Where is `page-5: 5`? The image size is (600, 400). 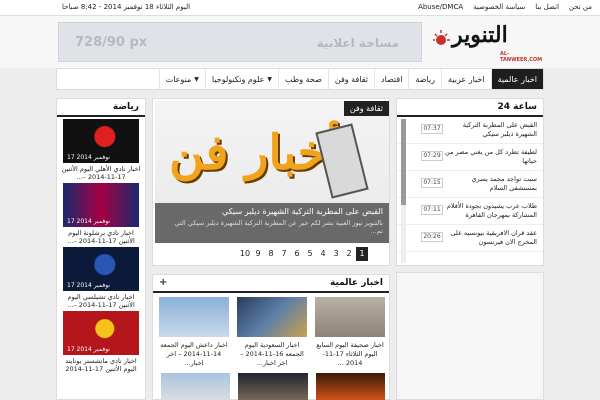
page-5: 5 is located at coordinates (310, 254).